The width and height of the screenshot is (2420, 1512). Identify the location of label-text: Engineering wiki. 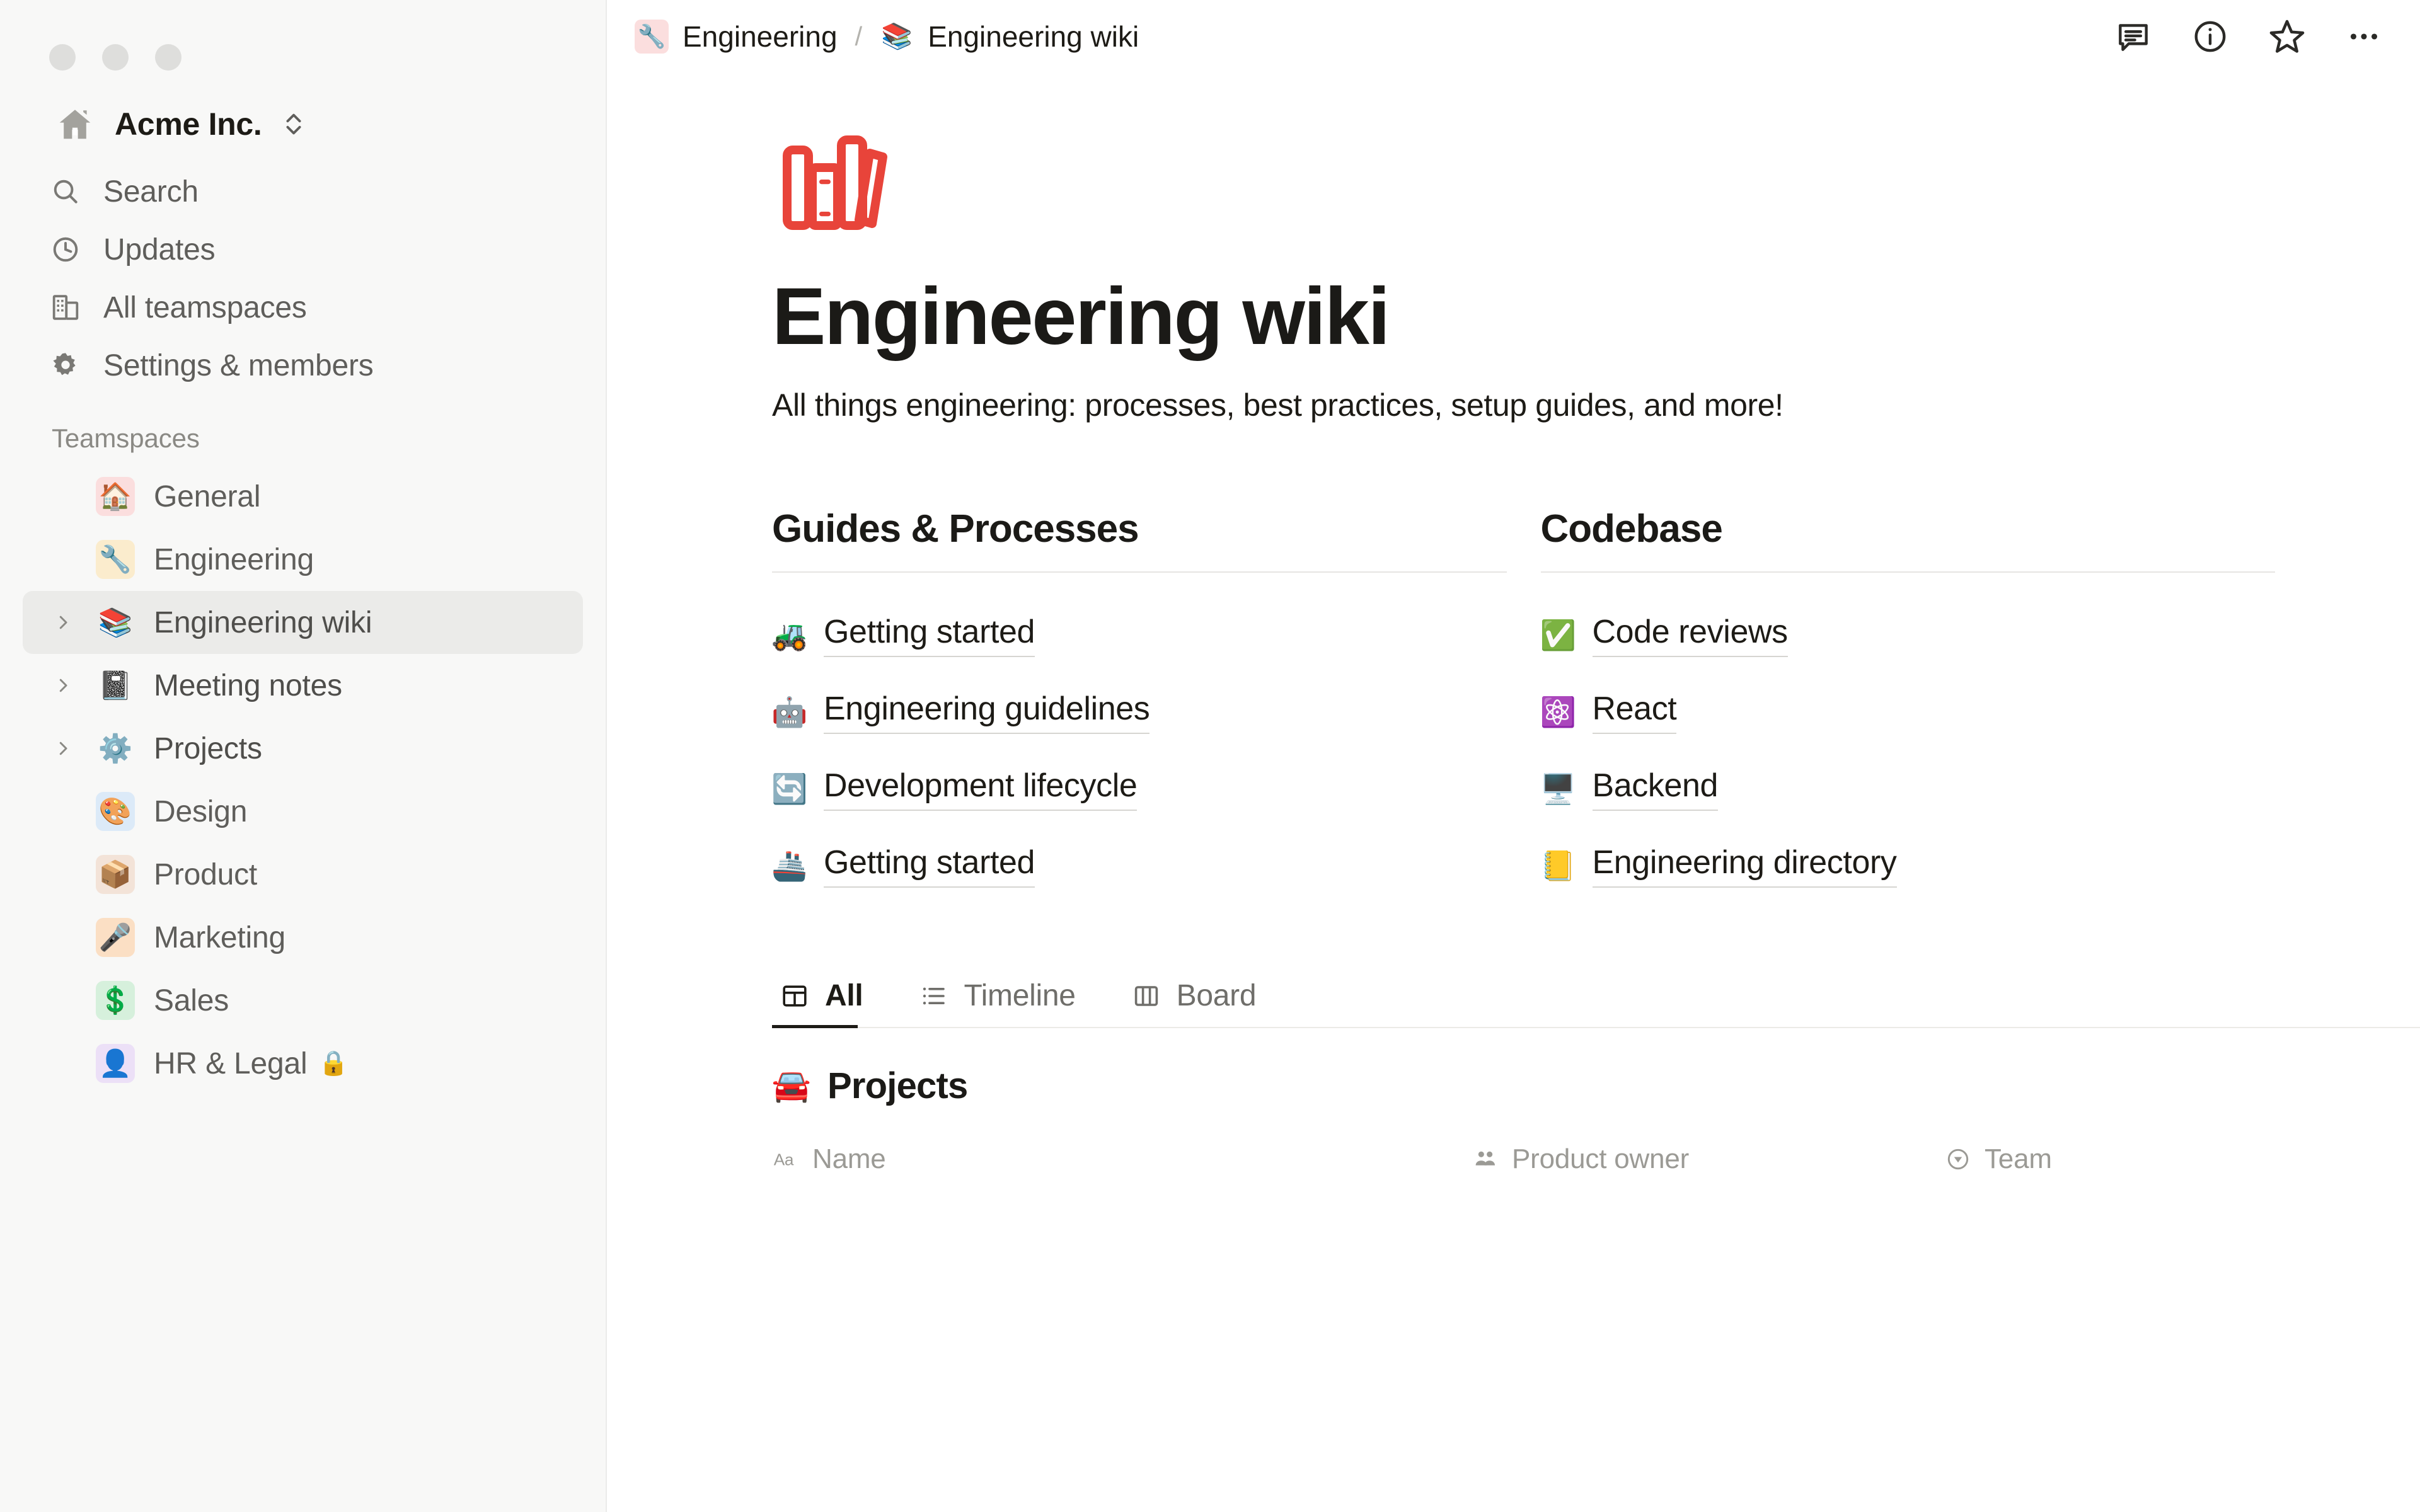
(263, 622).